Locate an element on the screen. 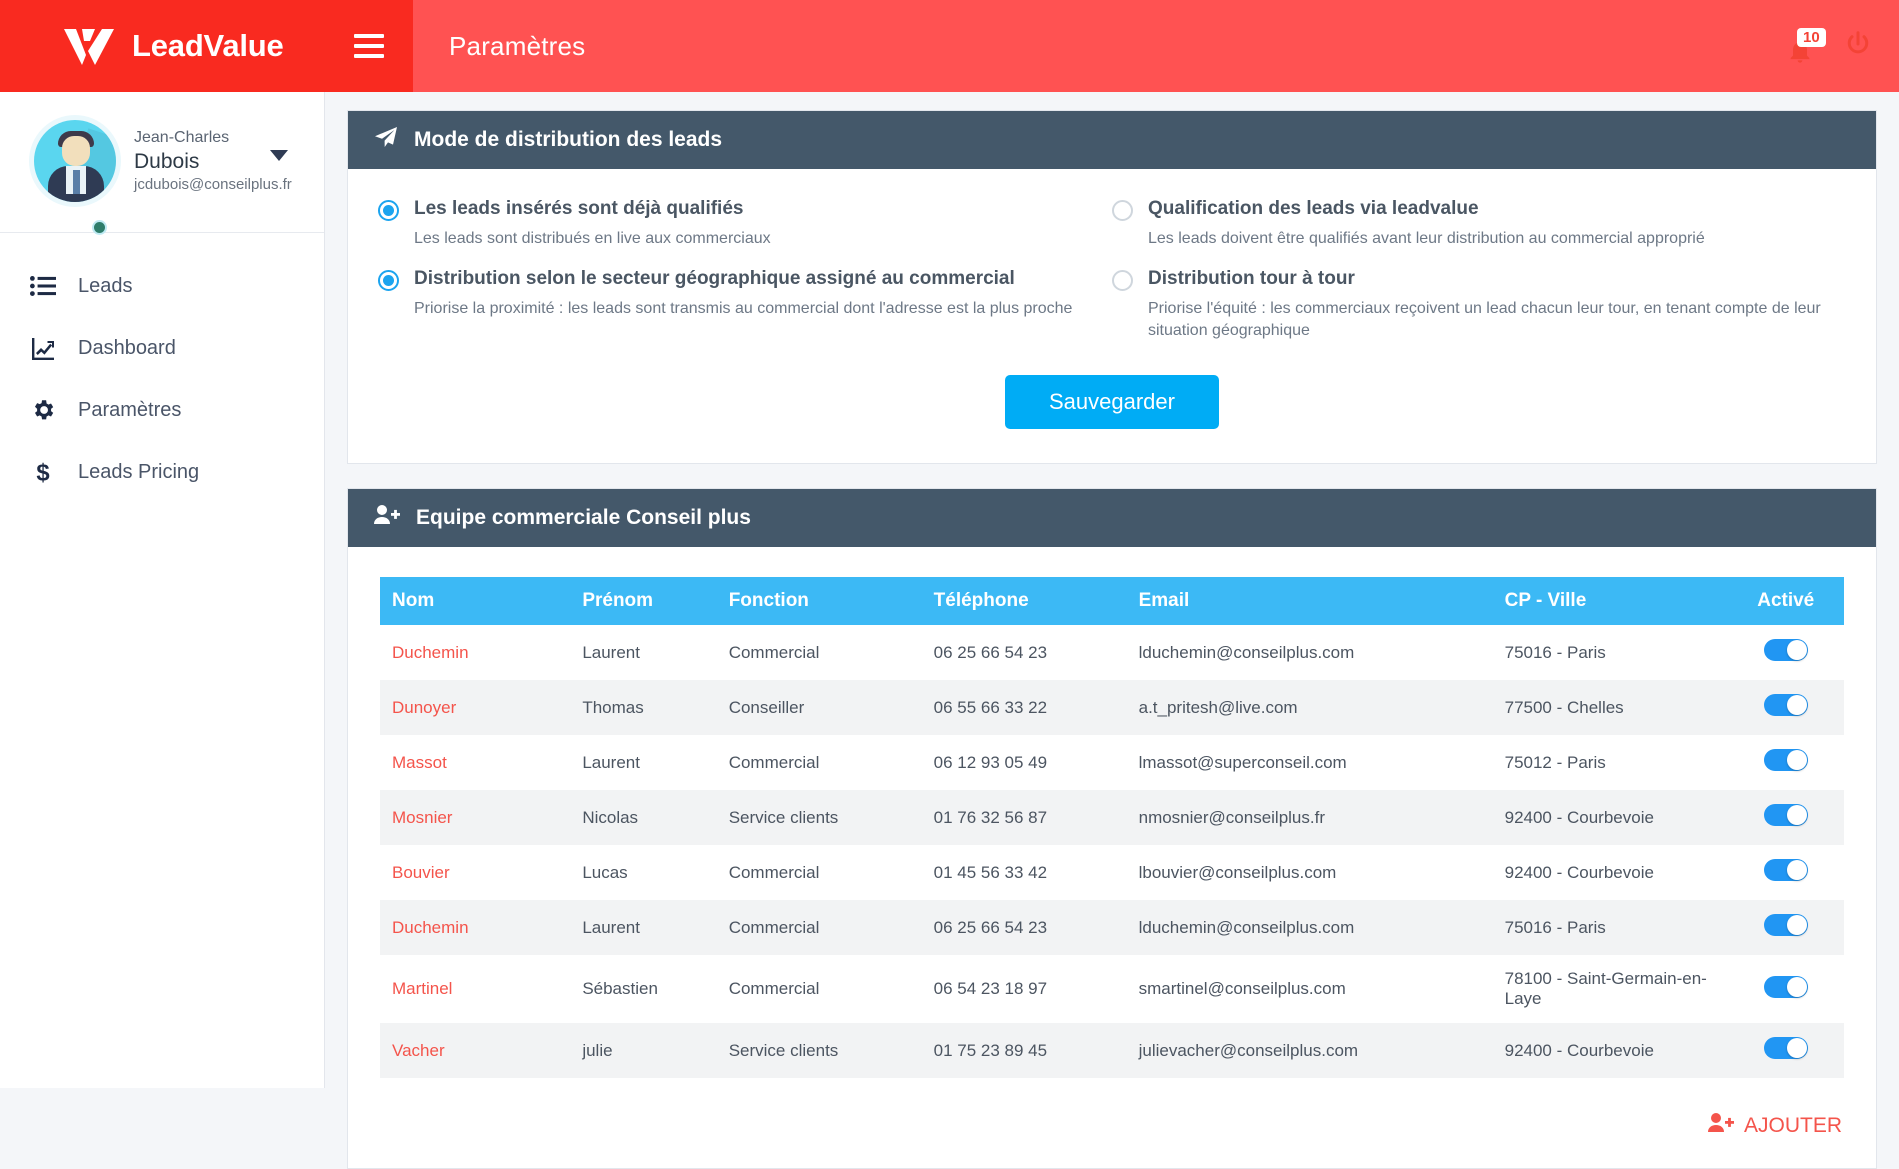 The image size is (1899, 1169). page-title: Paramètres is located at coordinates (517, 45).